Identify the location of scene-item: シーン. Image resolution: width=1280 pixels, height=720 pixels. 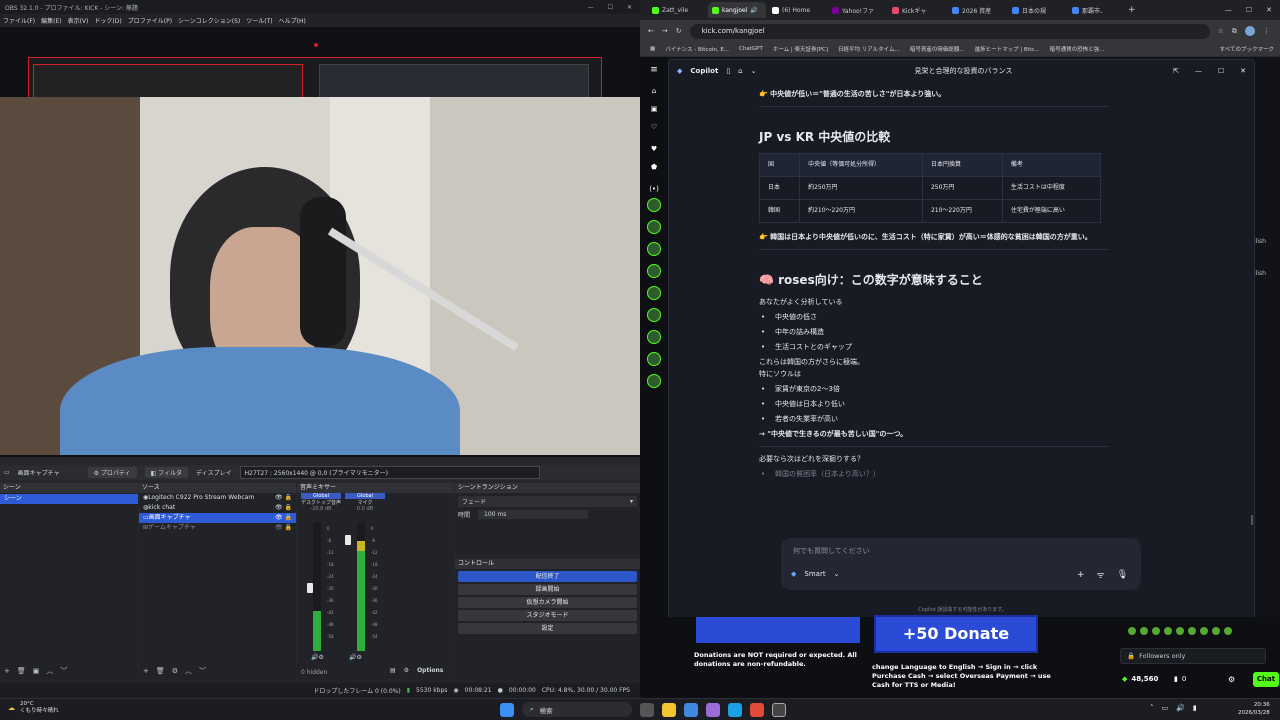
(69, 499).